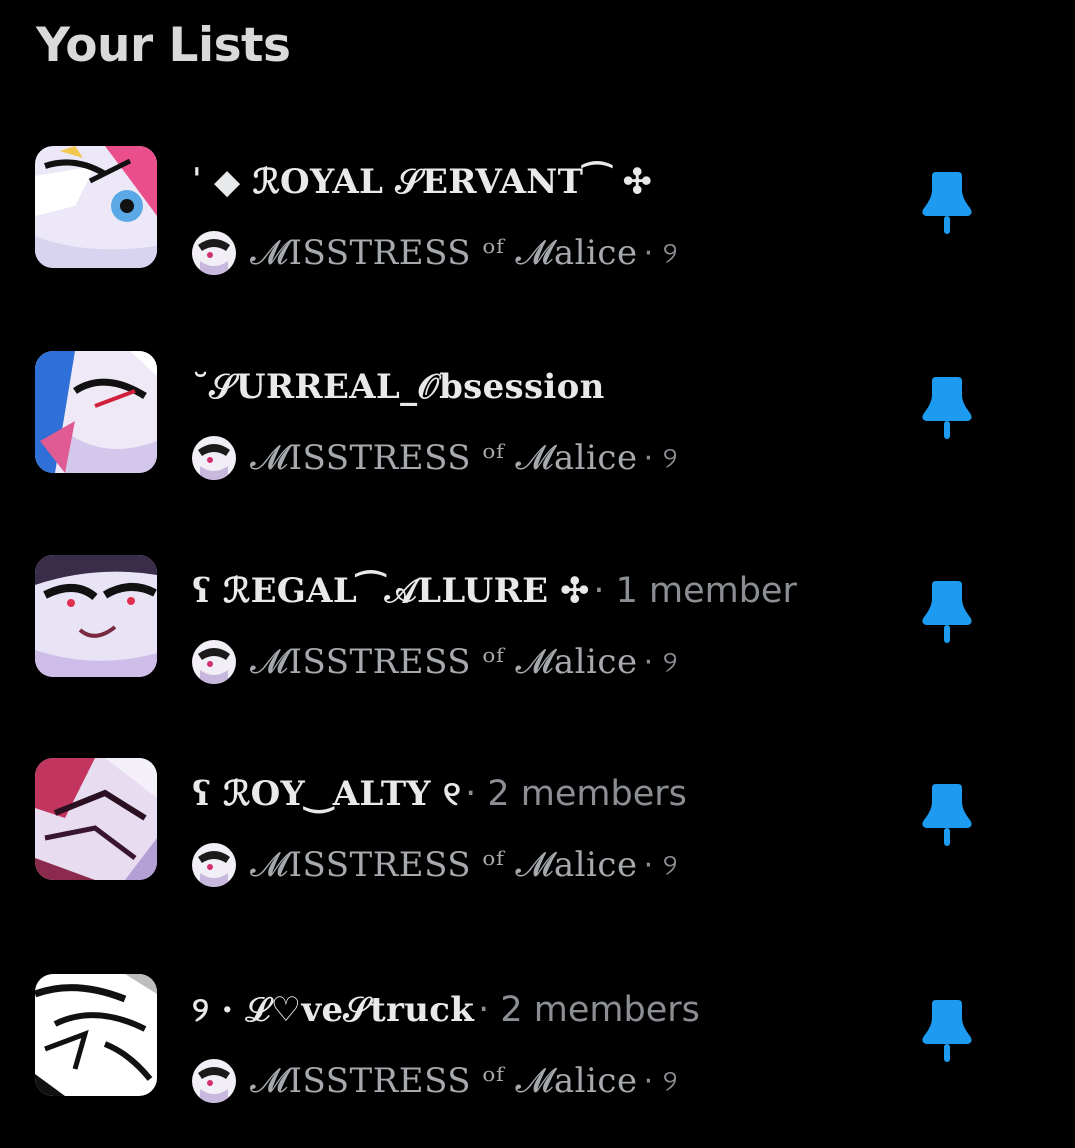 Image resolution: width=1075 pixels, height=1148 pixels. What do you see at coordinates (422, 182) in the screenshot?
I see `list-name: ˈ ◆ ℛOYAL 𝒮ERVANT⁀ ✣` at bounding box center [422, 182].